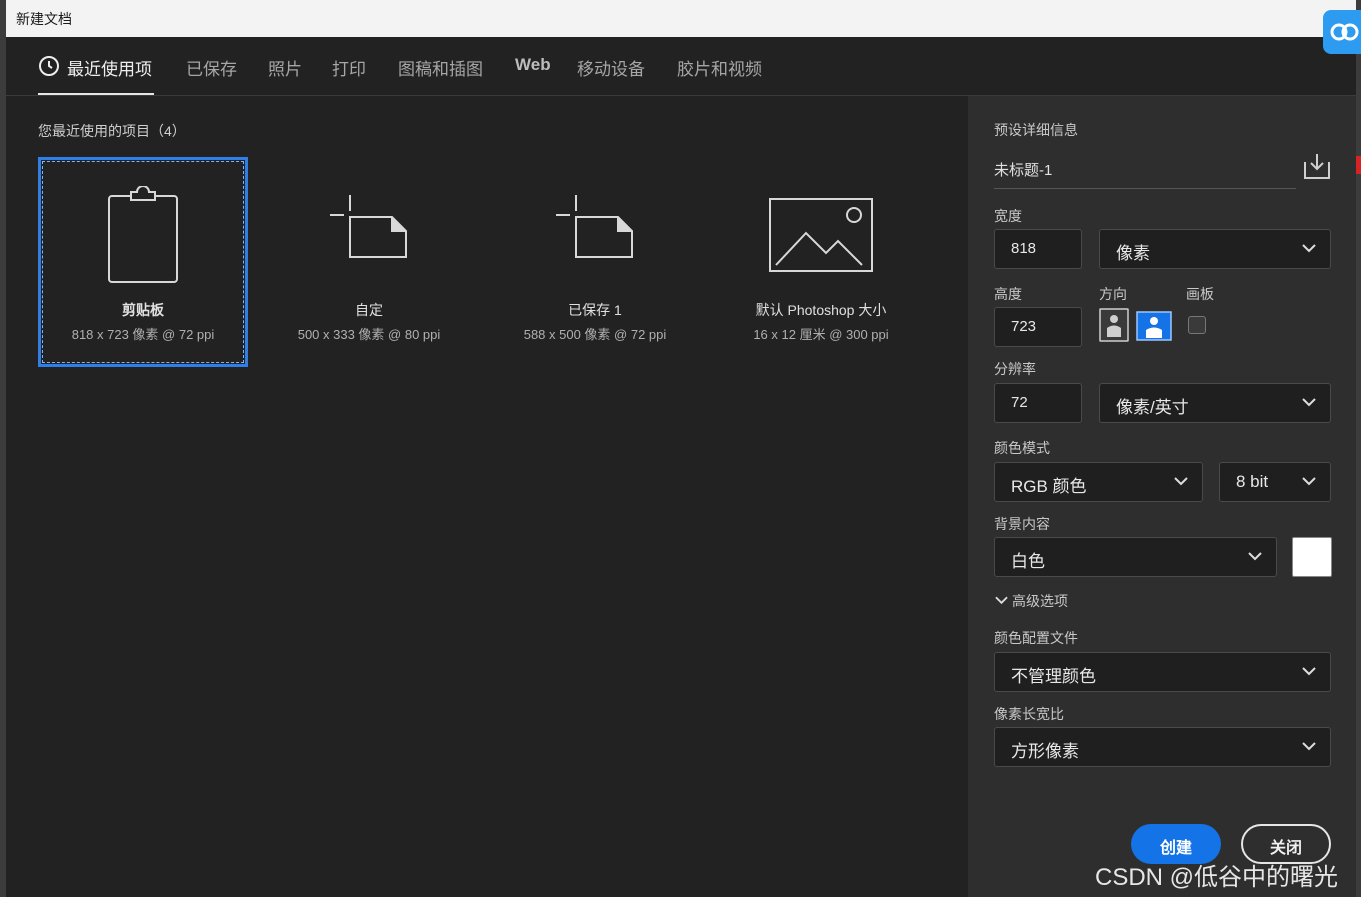  Describe the element at coordinates (1038, 249) in the screenshot. I see `width-input: 818` at that location.